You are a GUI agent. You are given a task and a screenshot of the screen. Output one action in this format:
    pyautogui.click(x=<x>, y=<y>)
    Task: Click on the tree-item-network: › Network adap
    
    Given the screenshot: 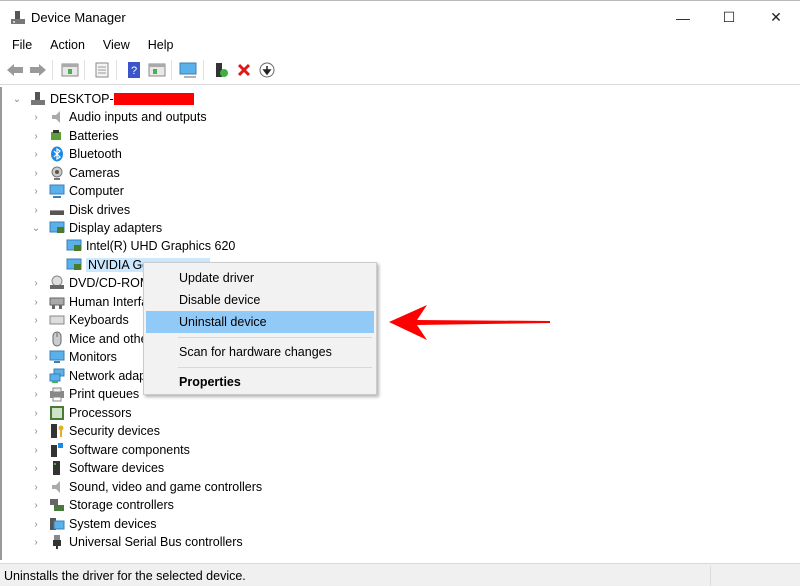 What is the action you would take?
    pyautogui.click(x=88, y=376)
    